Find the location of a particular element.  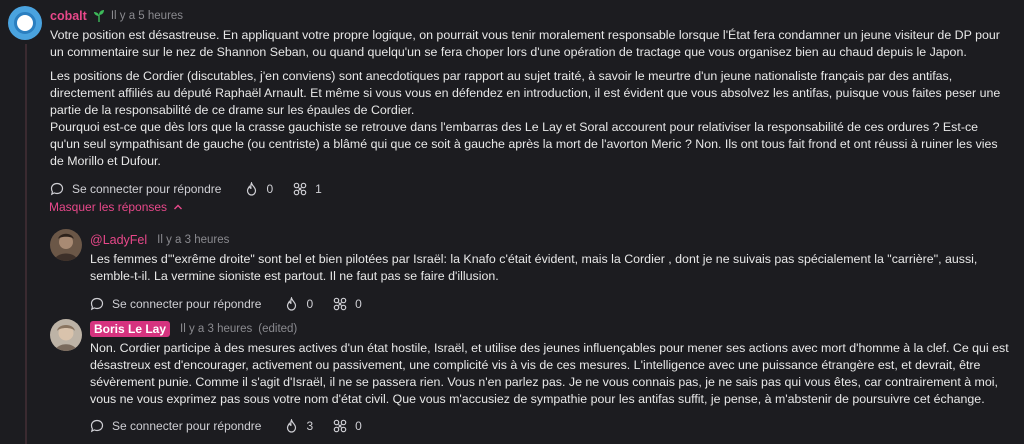

hide-replies-button: Masquer les réponses is located at coordinates (116, 207).